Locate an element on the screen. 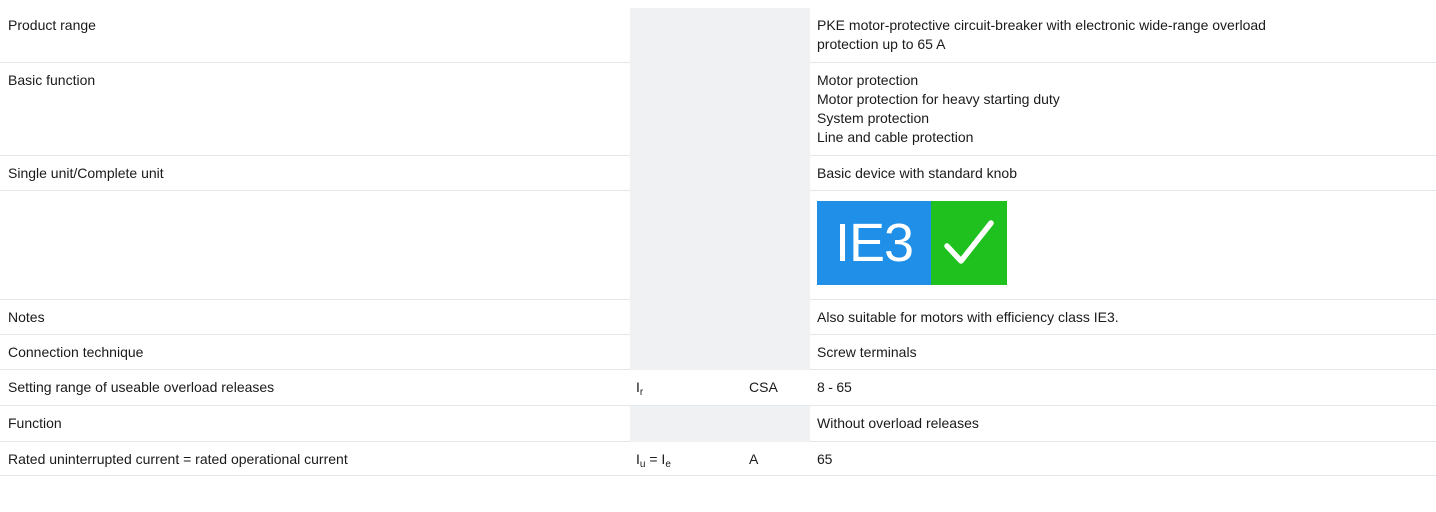 Image resolution: width=1436 pixels, height=512 pixels. row-value: IE3 is located at coordinates (1123, 245).